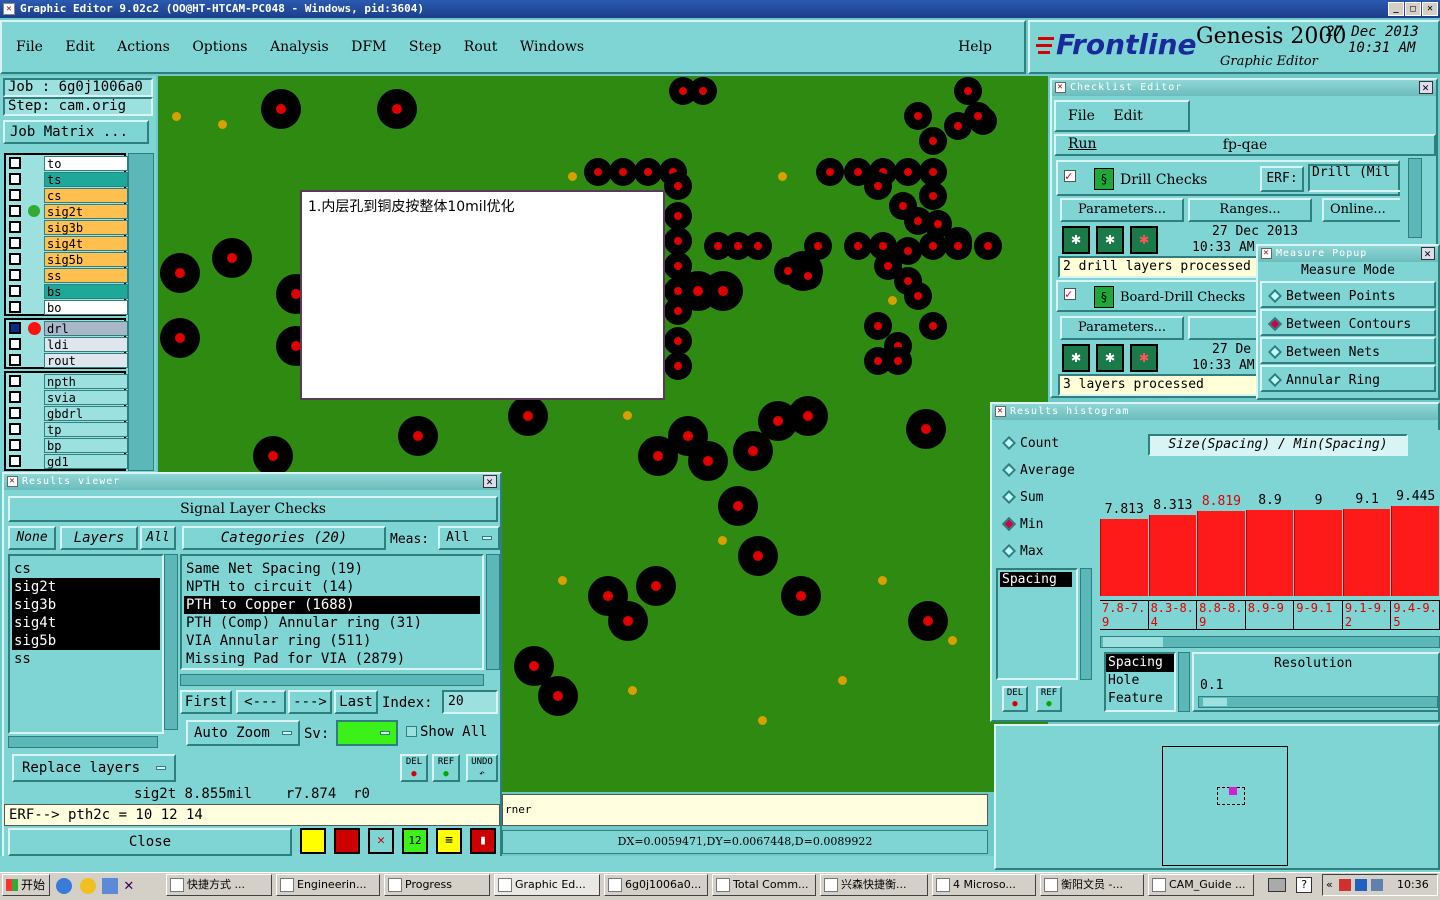 Image resolution: width=1440 pixels, height=900 pixels. What do you see at coordinates (1036, 579) in the screenshot?
I see `histogram-list-item: Spacing` at bounding box center [1036, 579].